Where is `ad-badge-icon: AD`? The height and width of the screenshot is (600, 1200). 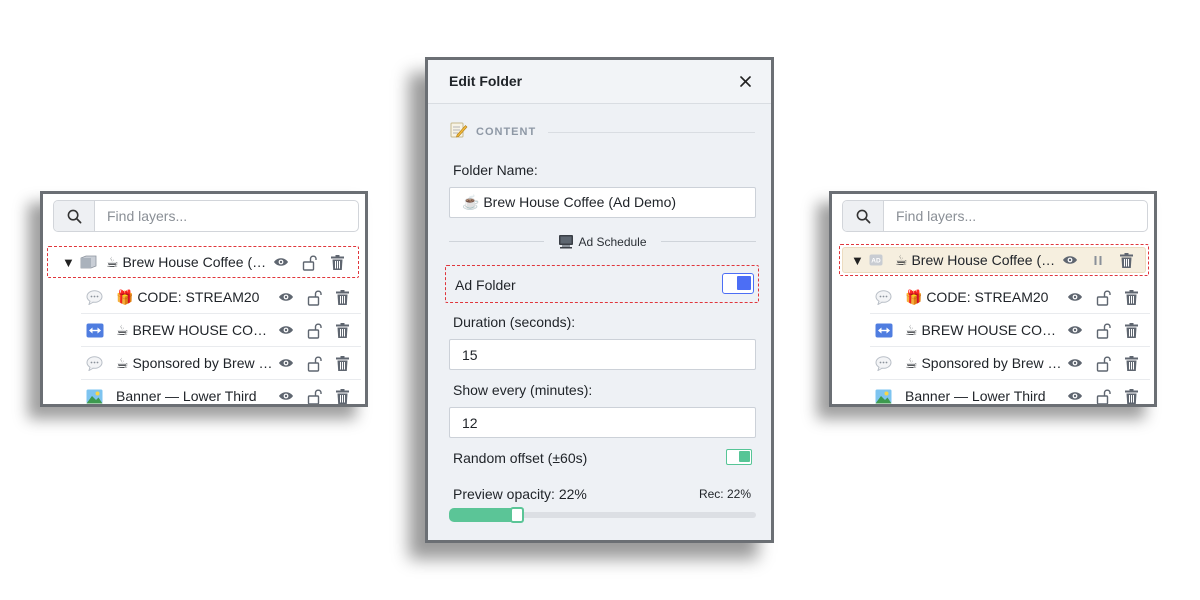 ad-badge-icon: AD is located at coordinates (880, 260).